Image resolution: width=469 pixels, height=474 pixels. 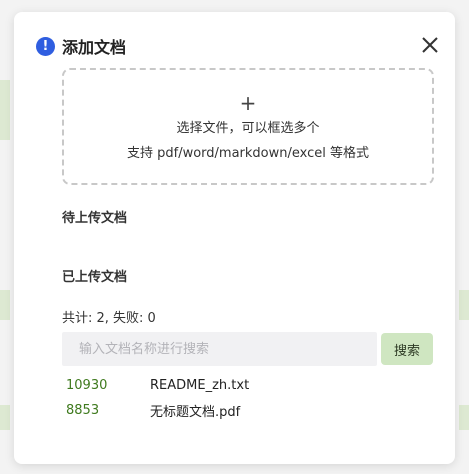 What do you see at coordinates (94, 47) in the screenshot?
I see `dialog-title: 添加文档` at bounding box center [94, 47].